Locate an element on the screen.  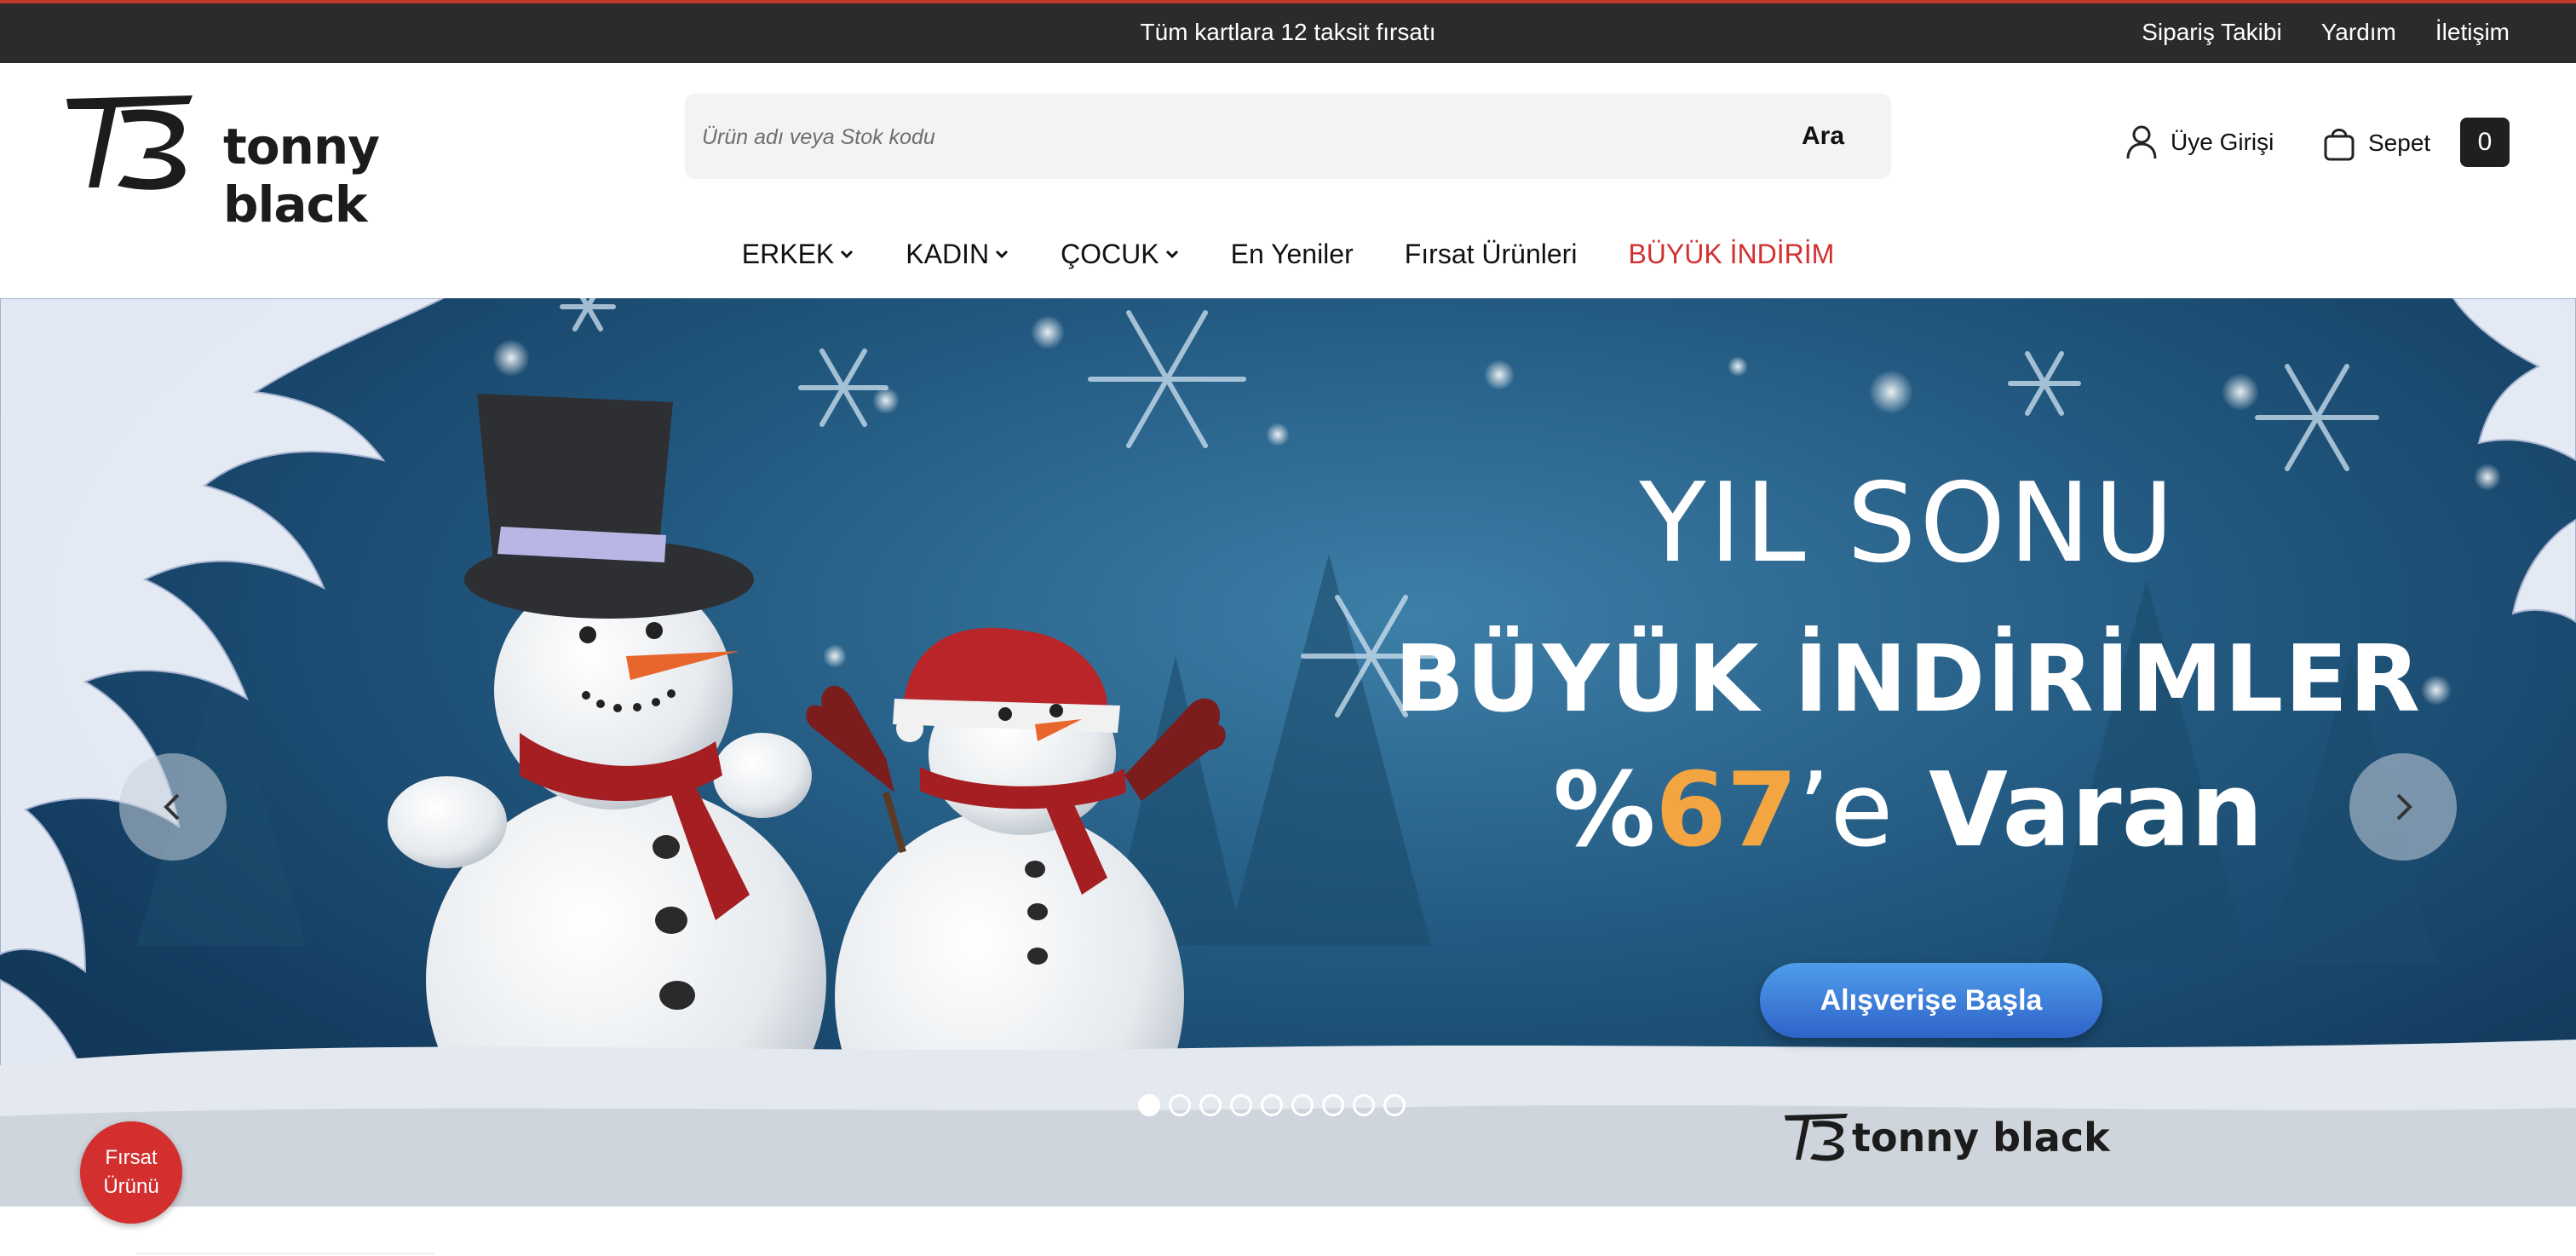
nav-label: En Yeniler is located at coordinates (1292, 254).